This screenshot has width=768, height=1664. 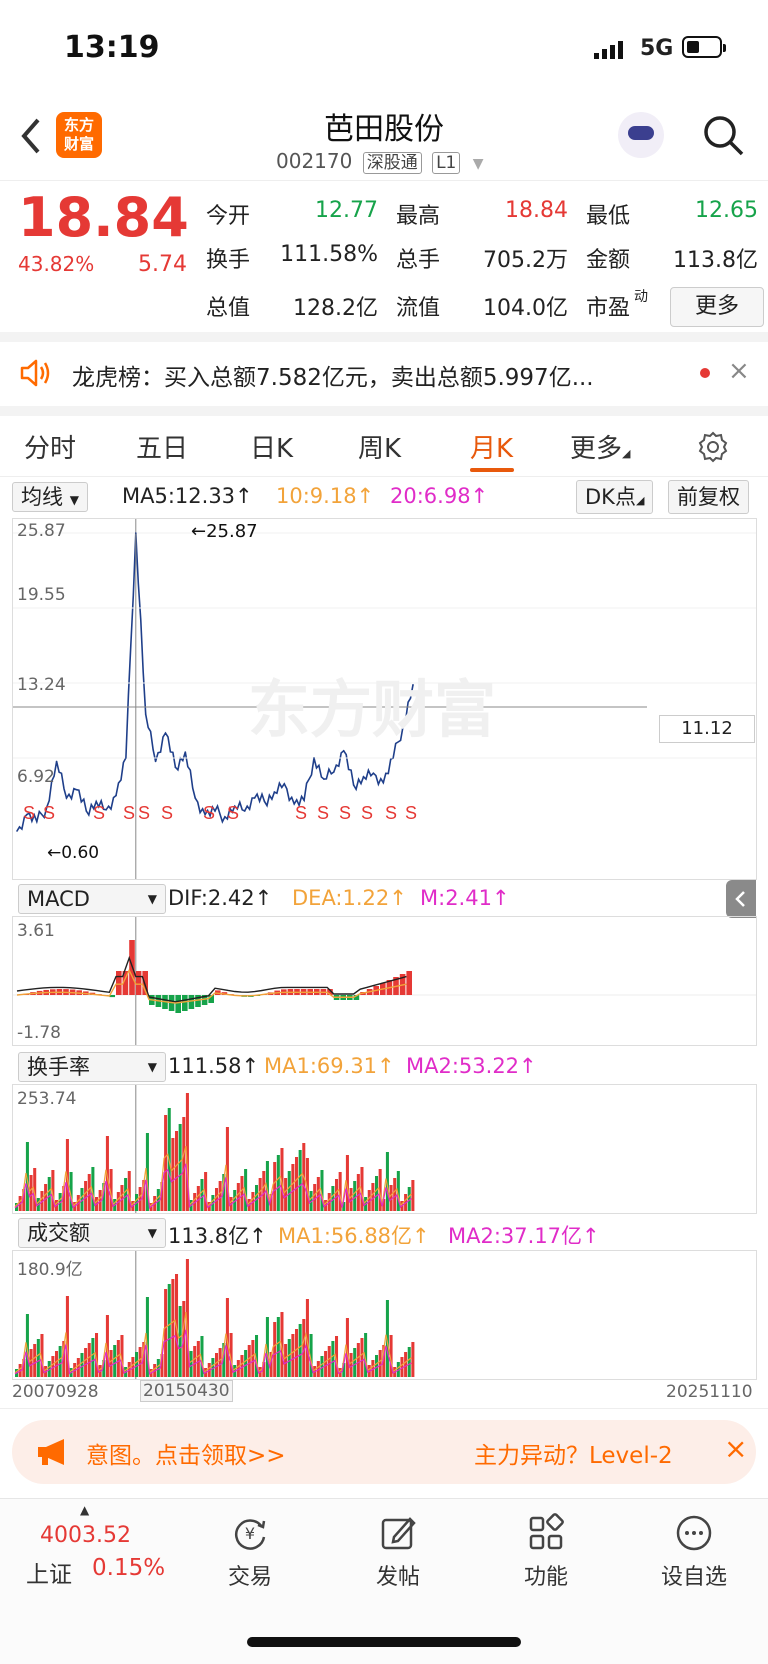 What do you see at coordinates (214, 1066) in the screenshot?
I see `turnover-value: 111.58↑` at bounding box center [214, 1066].